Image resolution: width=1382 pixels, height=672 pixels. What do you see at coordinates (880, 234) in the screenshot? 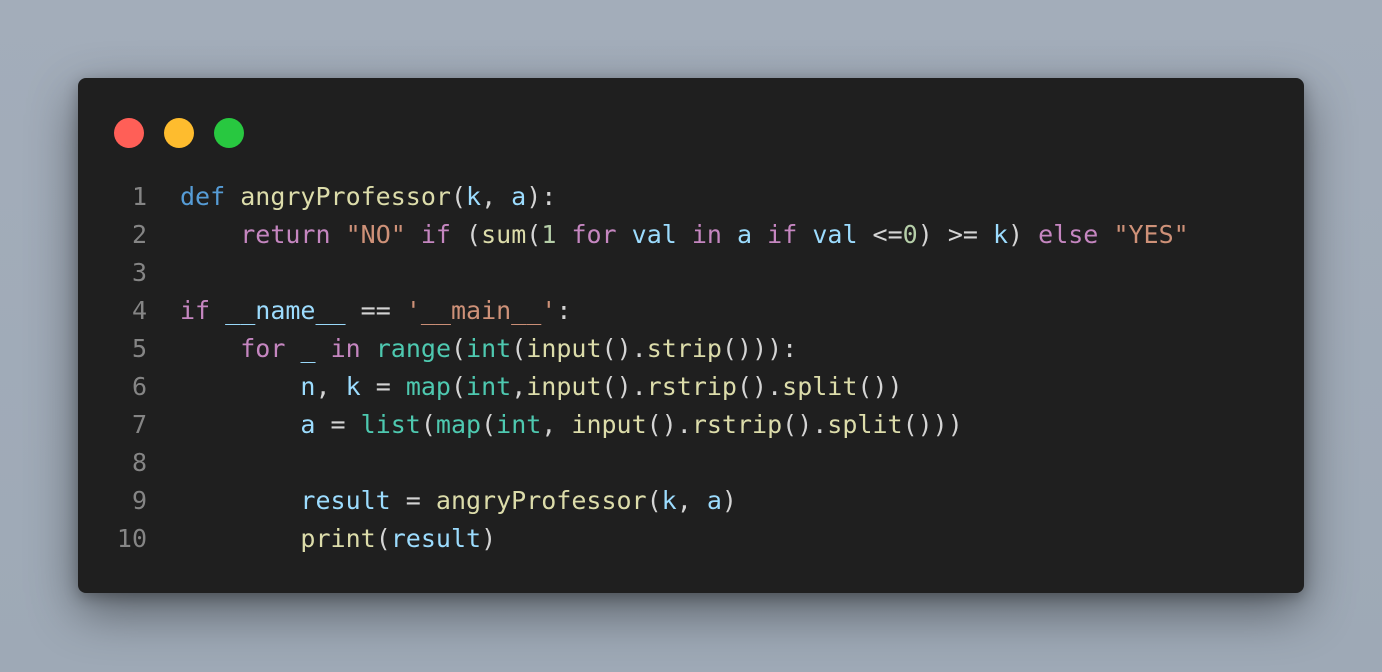
I see `code-token: <=` at bounding box center [880, 234].